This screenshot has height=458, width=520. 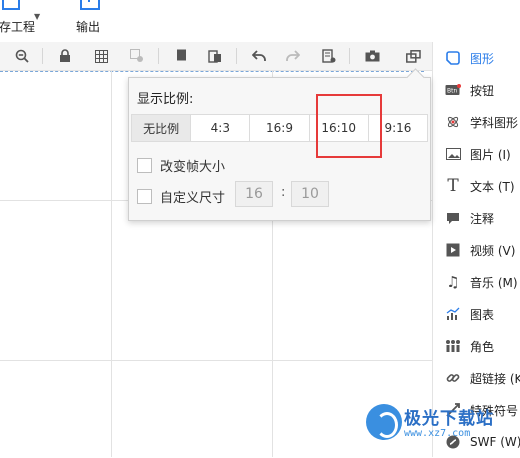 What do you see at coordinates (437, 433) in the screenshot?
I see `watermark-url: www.xz7.com` at bounding box center [437, 433].